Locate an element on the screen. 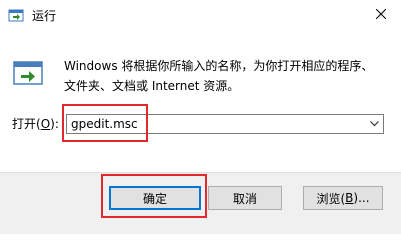  run-app-icon is located at coordinates (16, 16).